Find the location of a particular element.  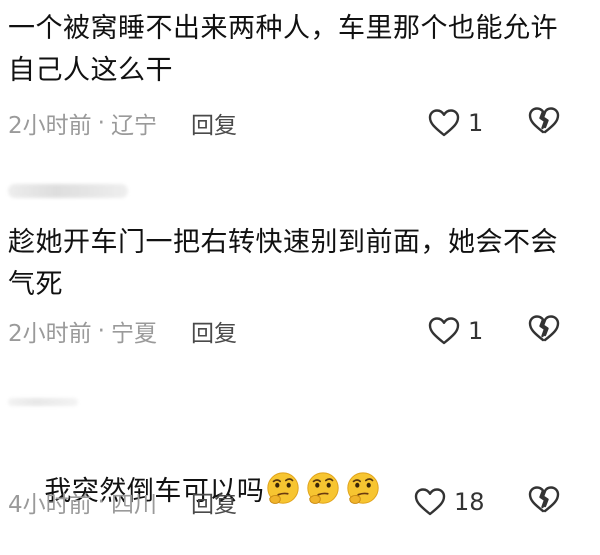

comment-text: 一个被窝睡不出来两种人，车里那个也能允许自己人这么干 is located at coordinates (283, 49).